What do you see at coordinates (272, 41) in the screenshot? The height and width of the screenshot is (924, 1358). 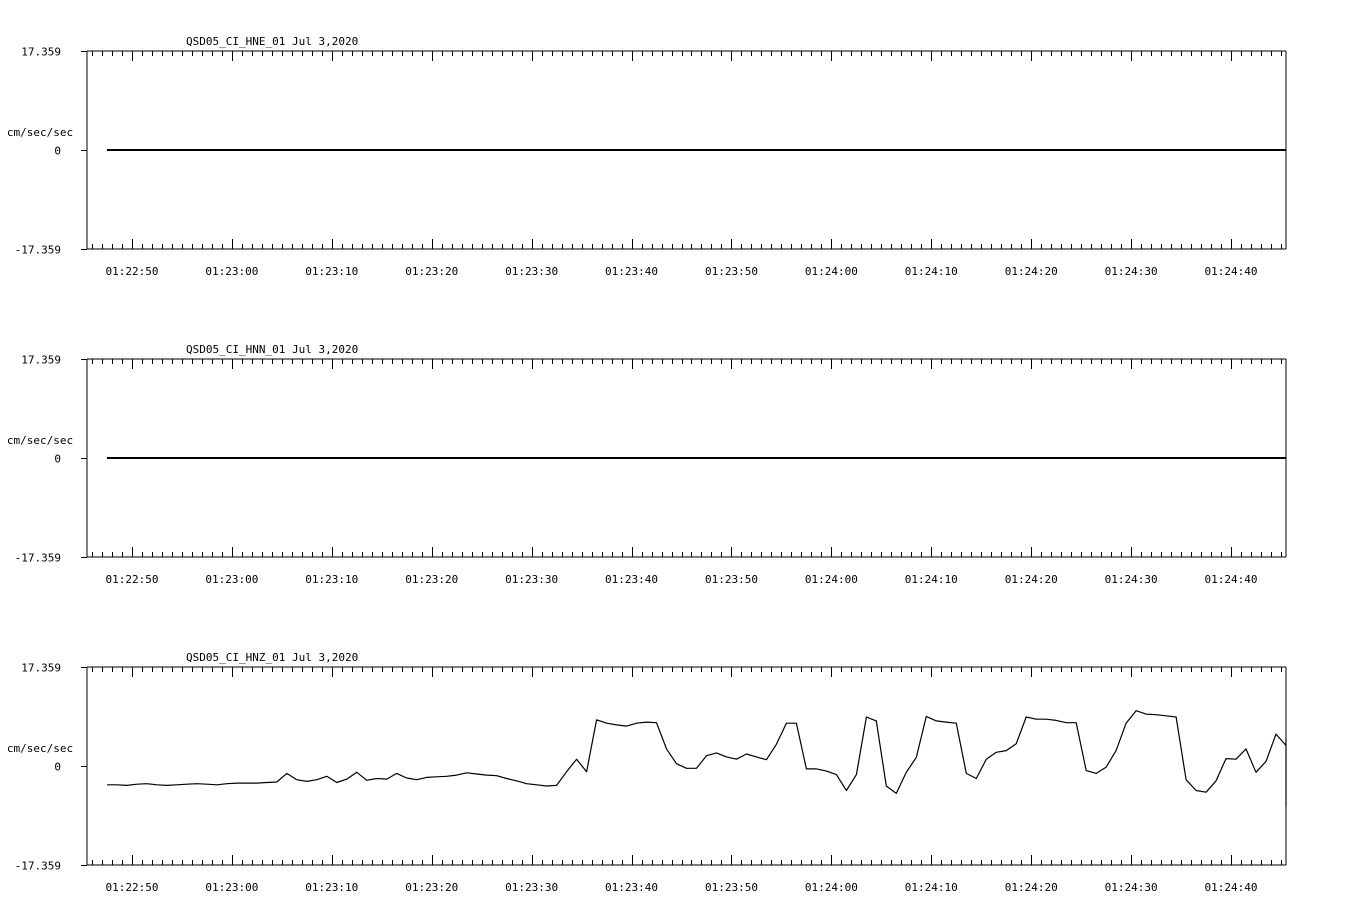 I see `chart-title: QSD05_CI_HNE_01 Jul 3,2020` at bounding box center [272, 41].